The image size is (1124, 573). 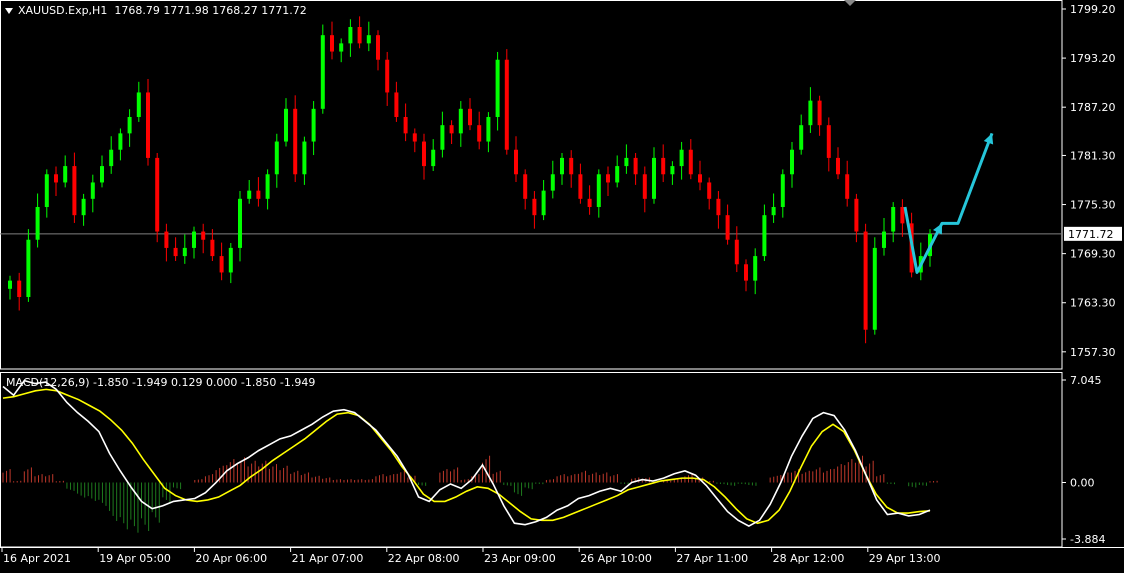 I want to click on price-tick-label: 1775.30, so click(x=1093, y=205).